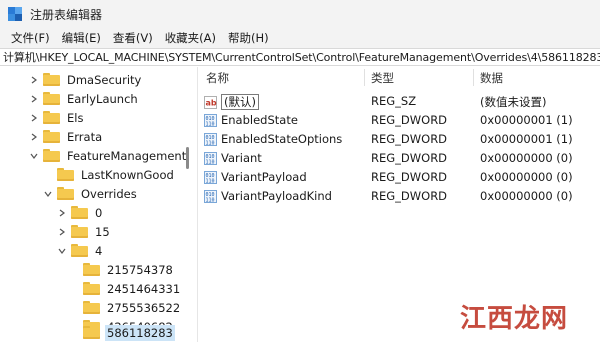  I want to click on value-name-cell: 010 110 Variant, so click(233, 158).